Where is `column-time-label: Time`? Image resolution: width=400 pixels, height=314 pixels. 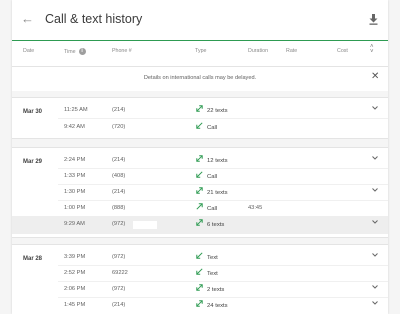 column-time-label: Time is located at coordinates (70, 51).